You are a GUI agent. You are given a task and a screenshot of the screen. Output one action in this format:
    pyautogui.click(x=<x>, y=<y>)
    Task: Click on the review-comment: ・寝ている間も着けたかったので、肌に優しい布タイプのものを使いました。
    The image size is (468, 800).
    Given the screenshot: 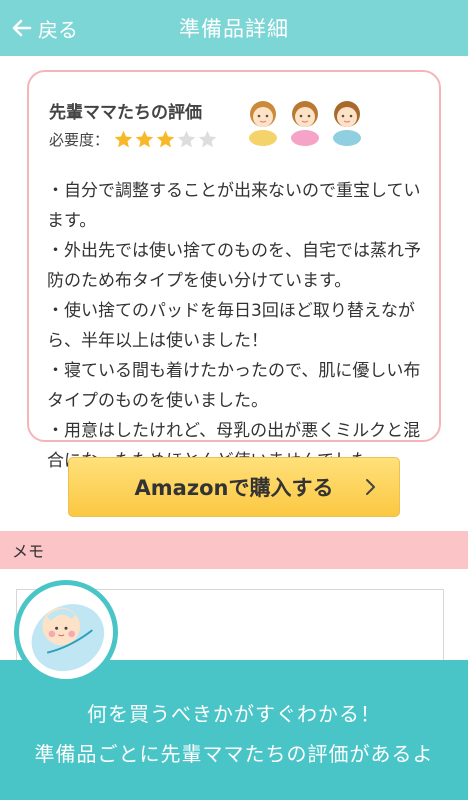 What is the action you would take?
    pyautogui.click(x=234, y=386)
    